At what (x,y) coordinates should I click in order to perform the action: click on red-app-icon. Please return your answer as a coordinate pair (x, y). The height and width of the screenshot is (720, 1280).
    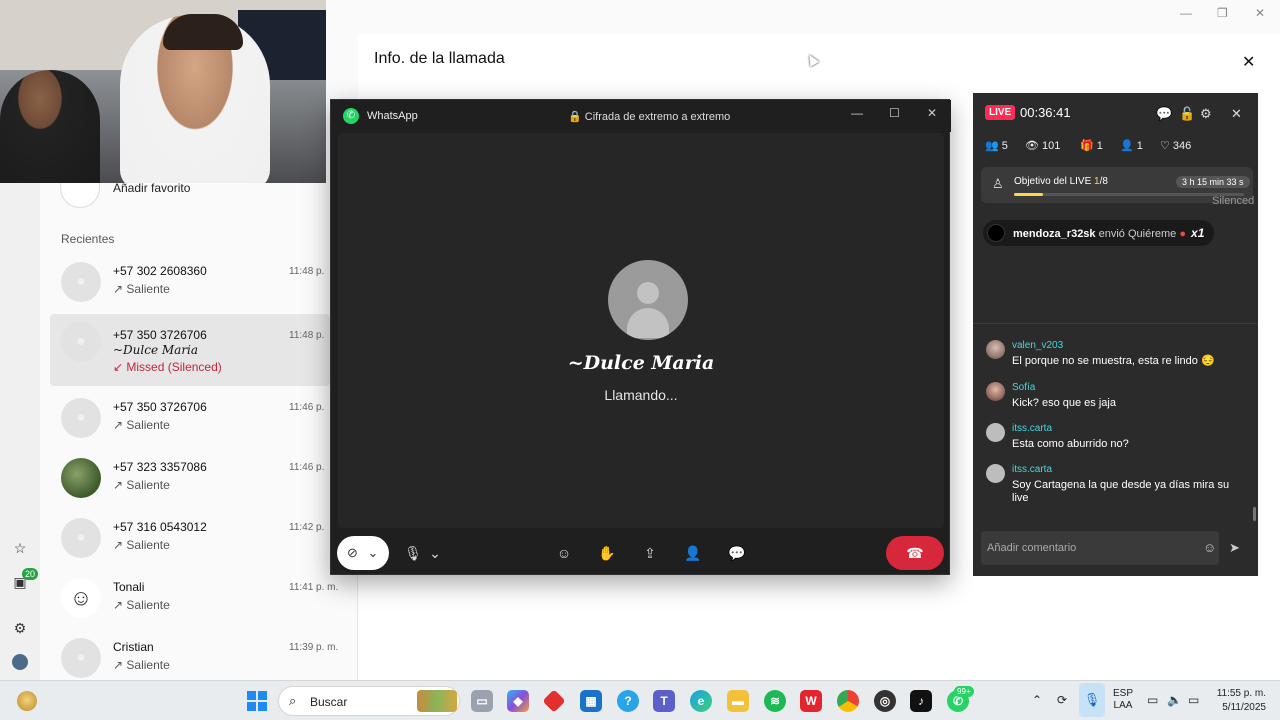
    Looking at the image, I should click on (554, 701).